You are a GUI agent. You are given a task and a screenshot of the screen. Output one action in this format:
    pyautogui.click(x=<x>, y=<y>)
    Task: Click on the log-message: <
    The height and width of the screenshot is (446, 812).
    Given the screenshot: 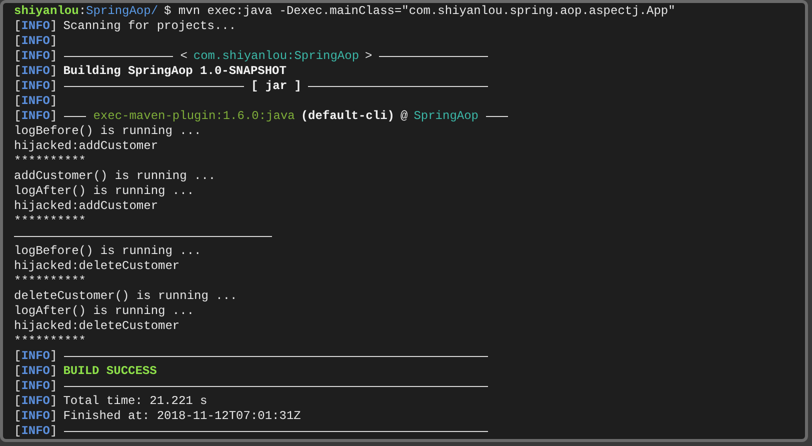 What is the action you would take?
    pyautogui.click(x=183, y=56)
    